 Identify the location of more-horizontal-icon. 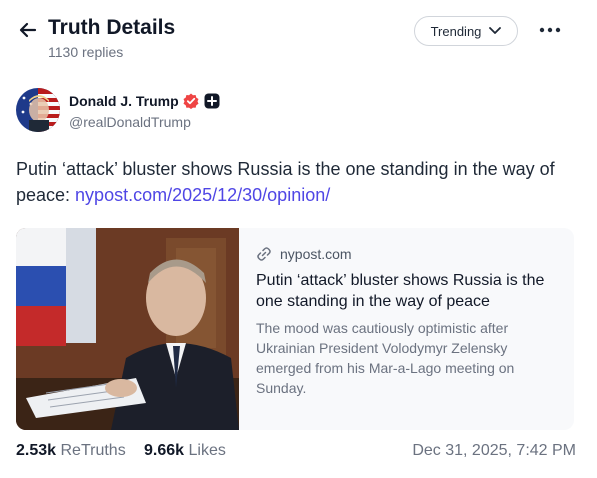
(550, 30).